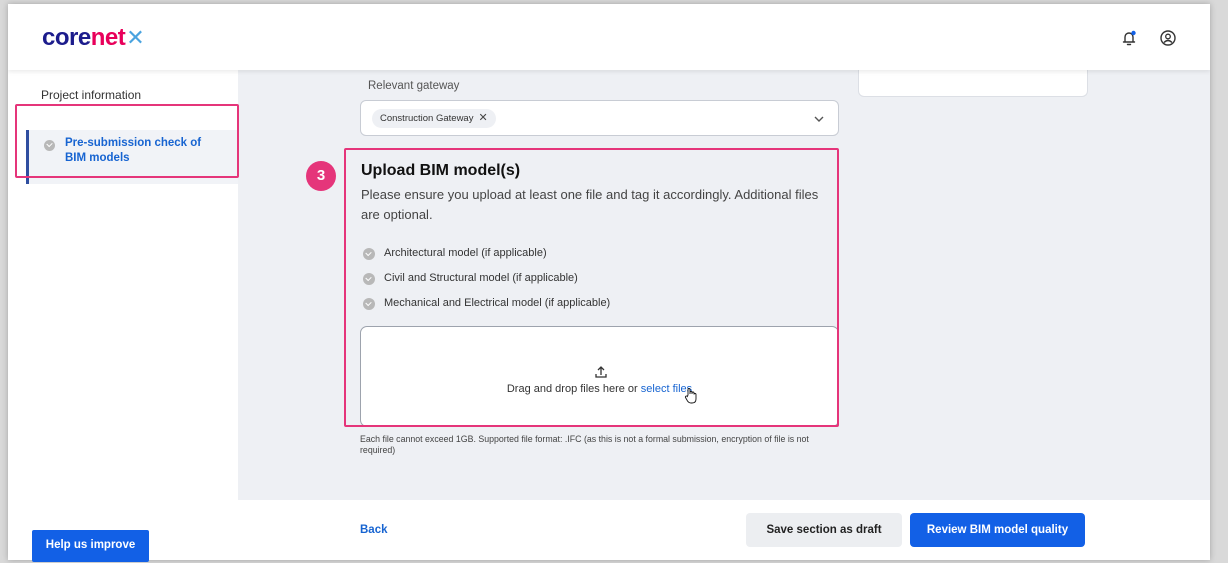 Image resolution: width=1228 pixels, height=563 pixels. I want to click on dropzone-text: Drag and drop files here or select files, so click(599, 389).